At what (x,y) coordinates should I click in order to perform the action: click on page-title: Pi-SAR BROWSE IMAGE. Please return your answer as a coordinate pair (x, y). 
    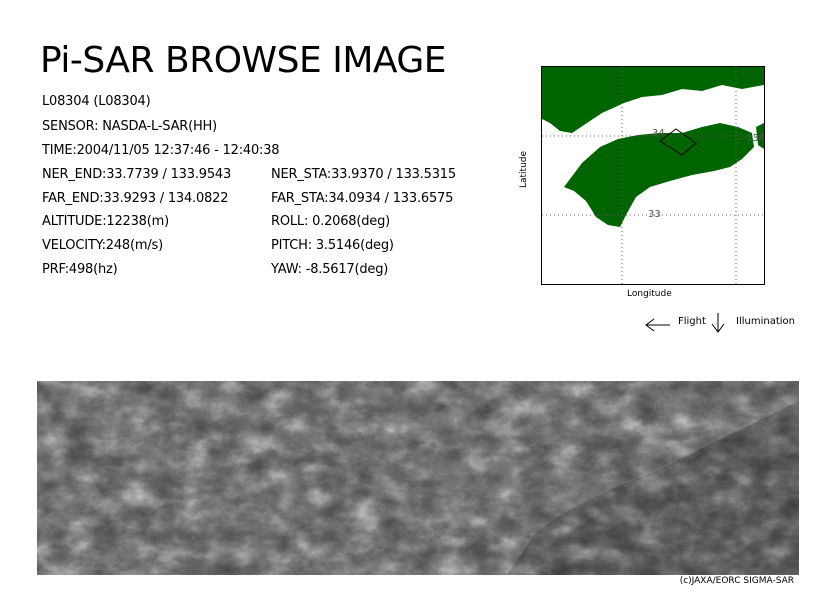
    Looking at the image, I should click on (243, 60).